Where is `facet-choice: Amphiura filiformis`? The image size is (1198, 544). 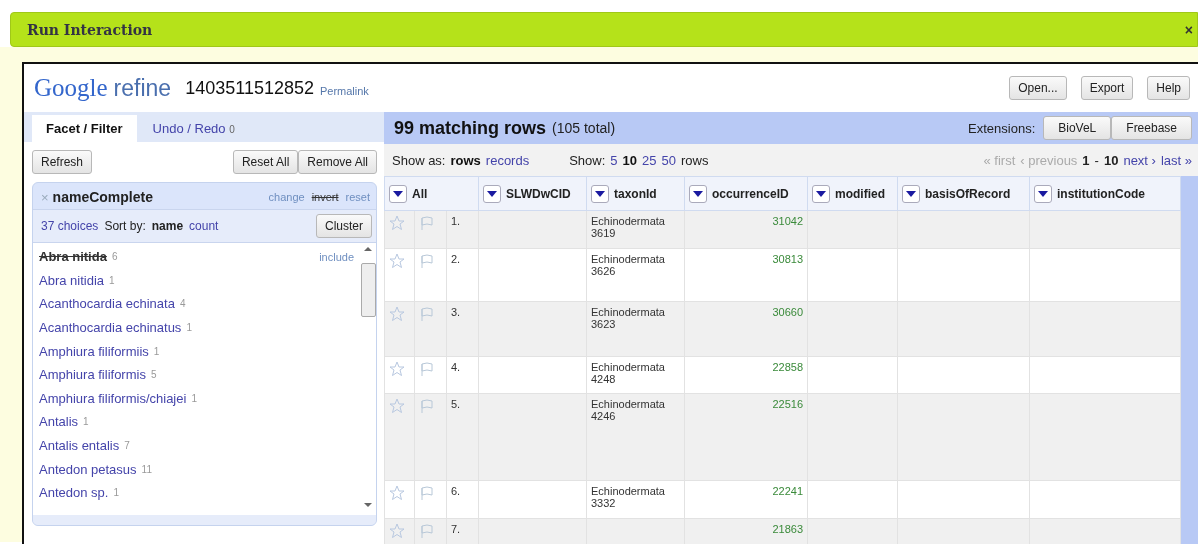
facet-choice: Amphiura filiformis is located at coordinates (92, 375).